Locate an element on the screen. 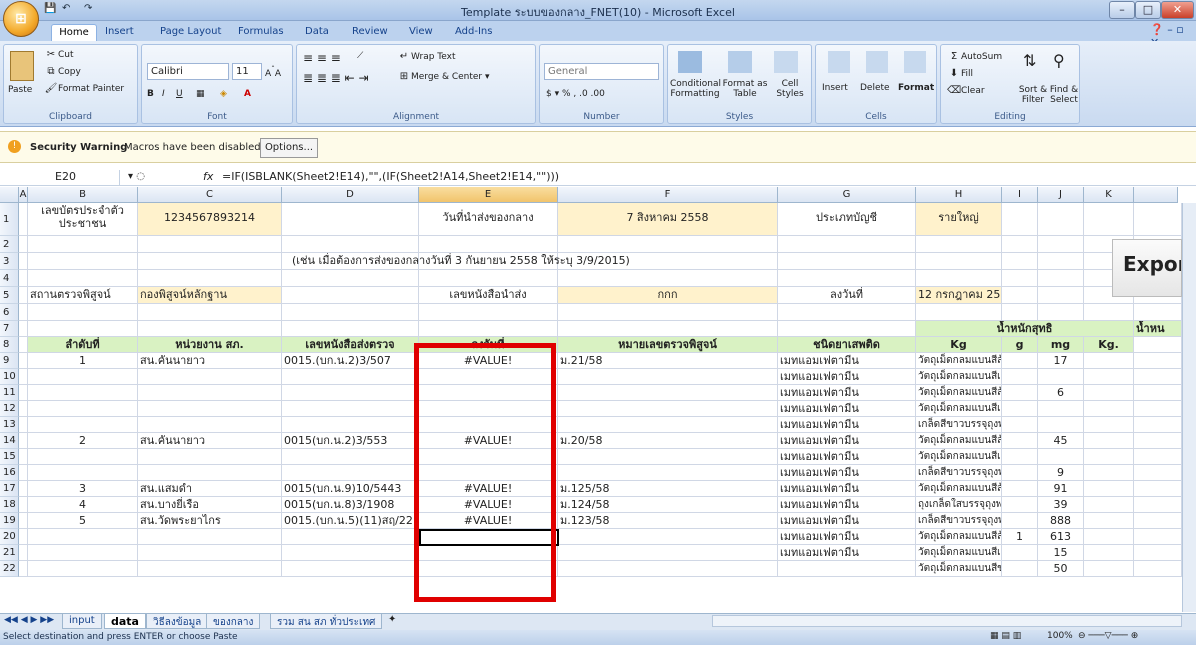  cut-button: ✂ Cut is located at coordinates (59, 56).